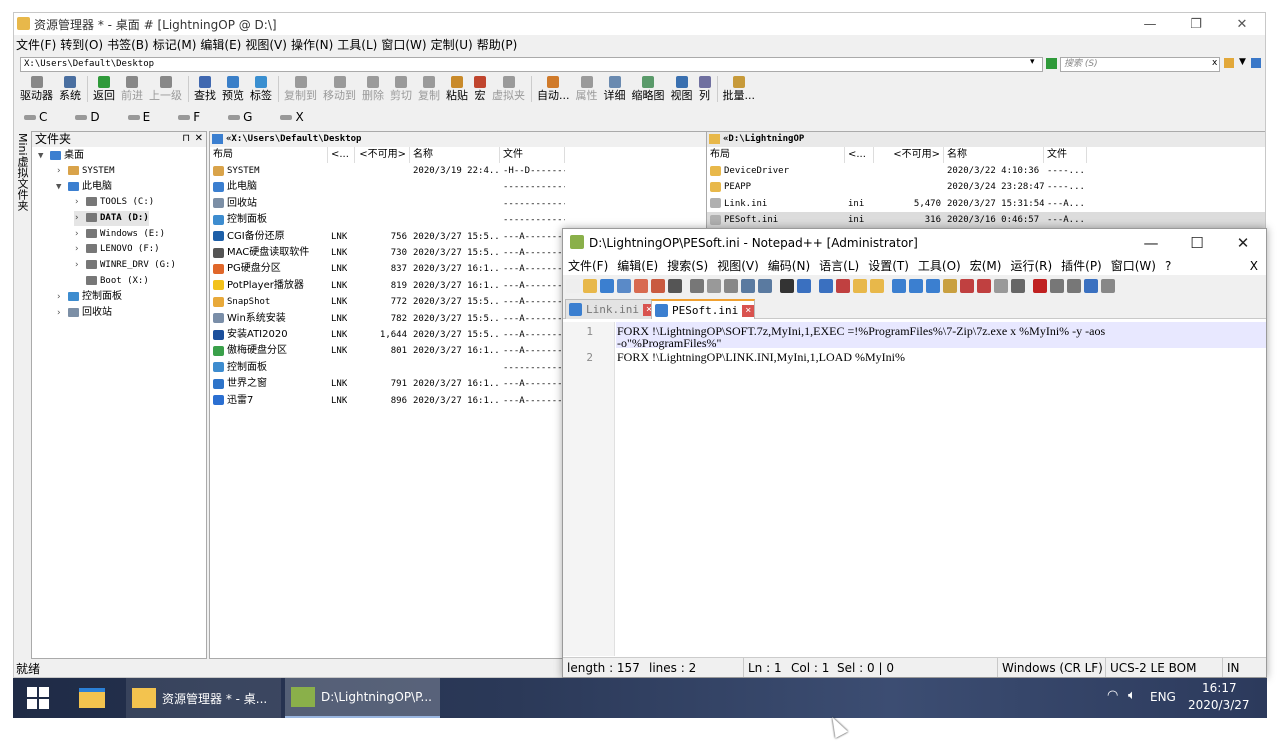  What do you see at coordinates (81, 45) in the screenshot?
I see `menu-item: 转到(O)` at bounding box center [81, 45].